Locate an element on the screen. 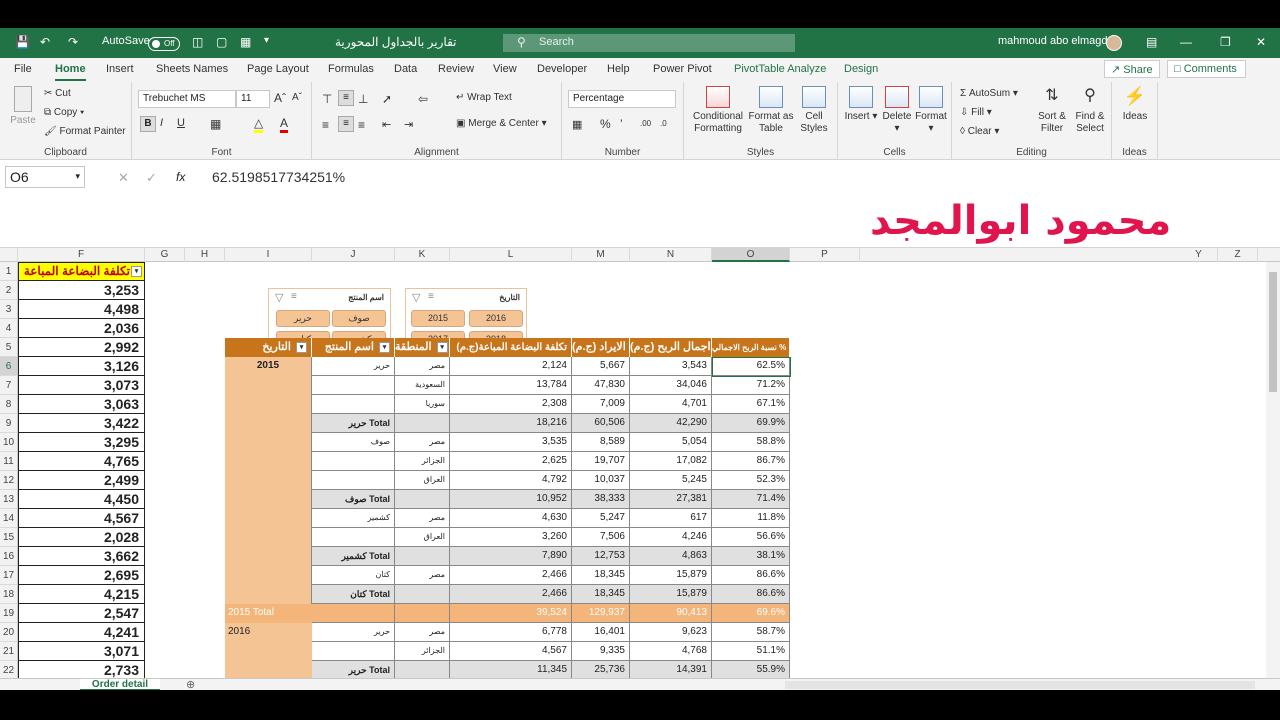 Image resolution: width=1280 pixels, height=720 pixels. pivot-cell-g: 5,245 is located at coordinates (671, 480).